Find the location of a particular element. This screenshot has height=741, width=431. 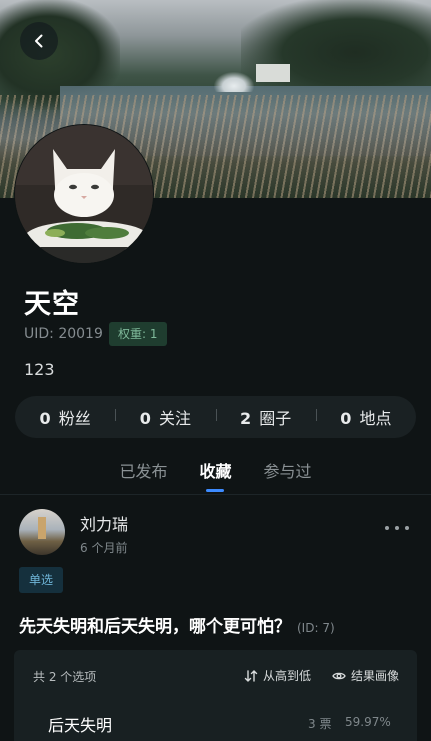

post-time: 6 个月前 is located at coordinates (104, 548).